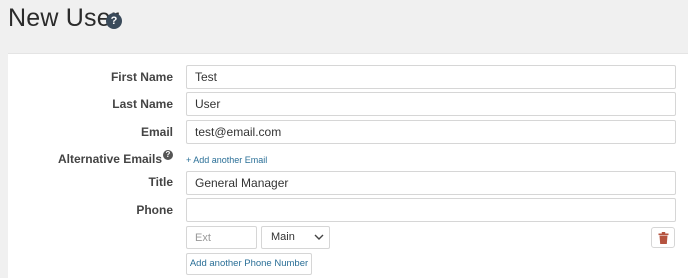  What do you see at coordinates (431, 104) in the screenshot?
I see `last-name-input` at bounding box center [431, 104].